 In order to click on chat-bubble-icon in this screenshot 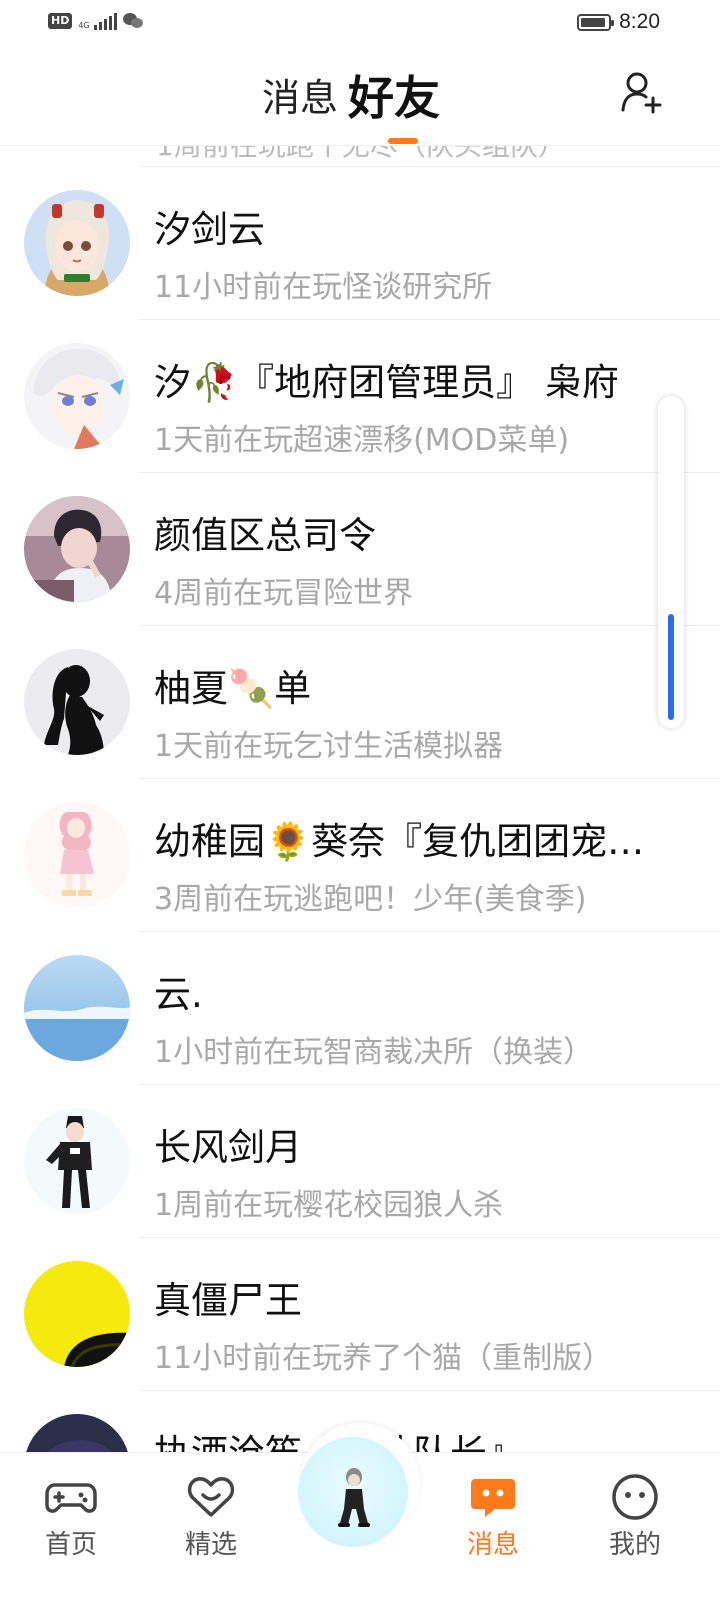, I will do `click(493, 1497)`.